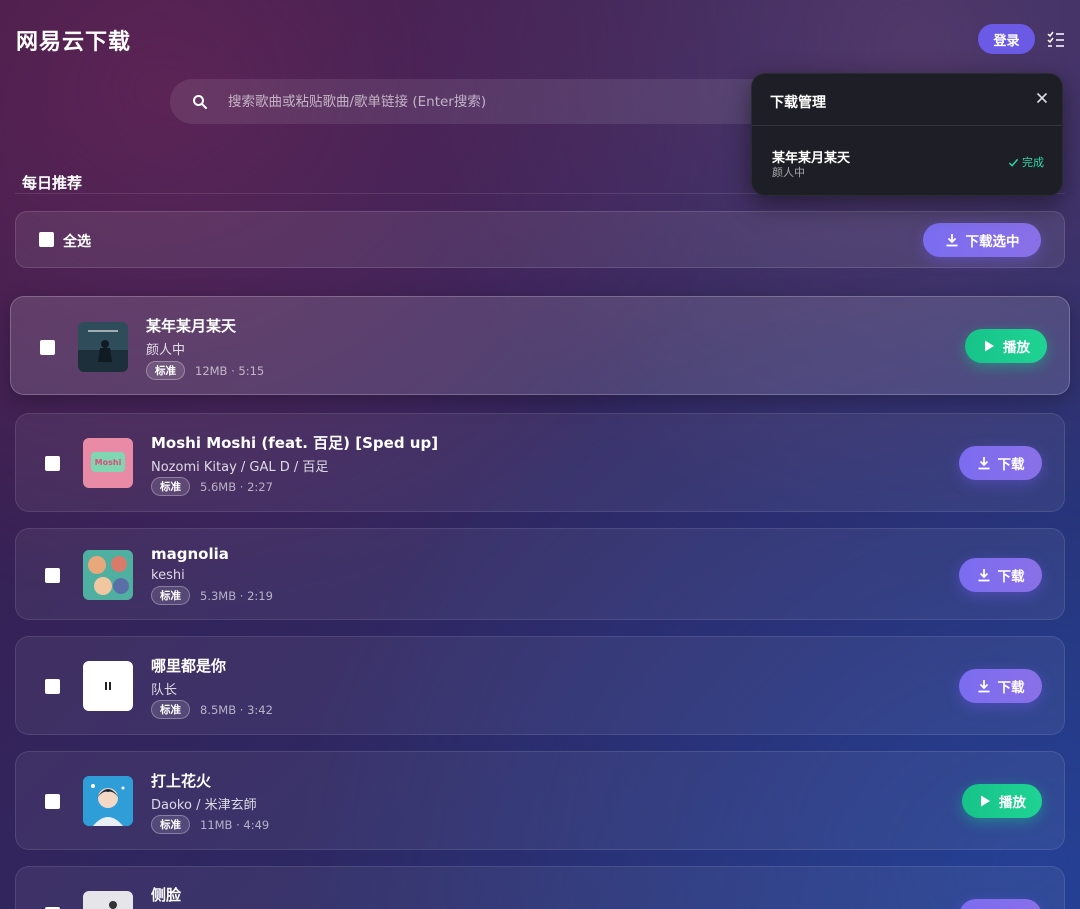  What do you see at coordinates (540, 800) in the screenshot?
I see `song-row: 打上花火 Daoko / 米津玄師 标准 11MB · 4:49 播放` at bounding box center [540, 800].